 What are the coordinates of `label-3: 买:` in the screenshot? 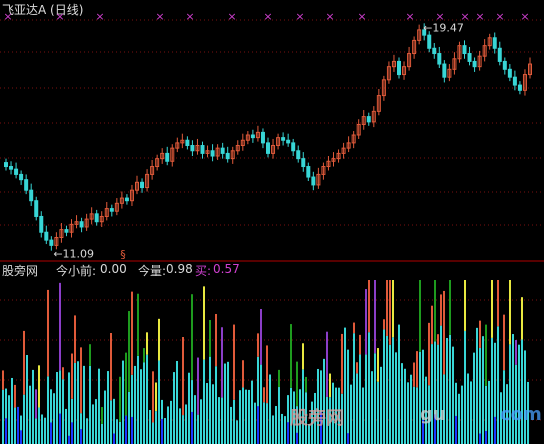 It's located at (203, 271).